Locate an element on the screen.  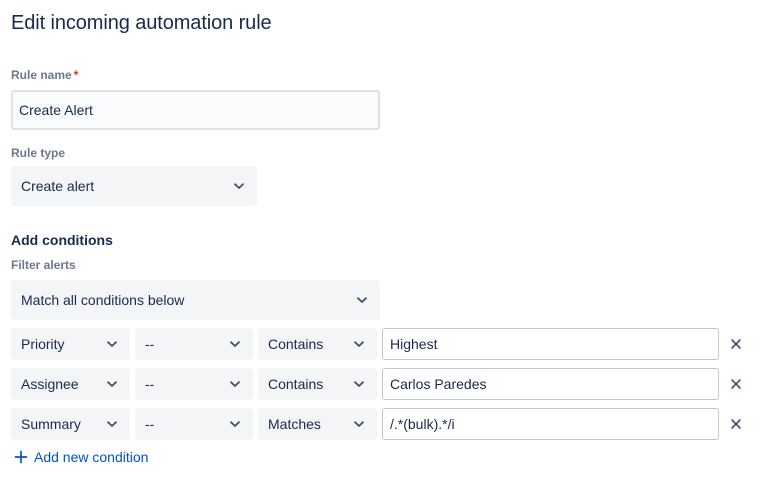
required-mark: * is located at coordinates (76, 75).